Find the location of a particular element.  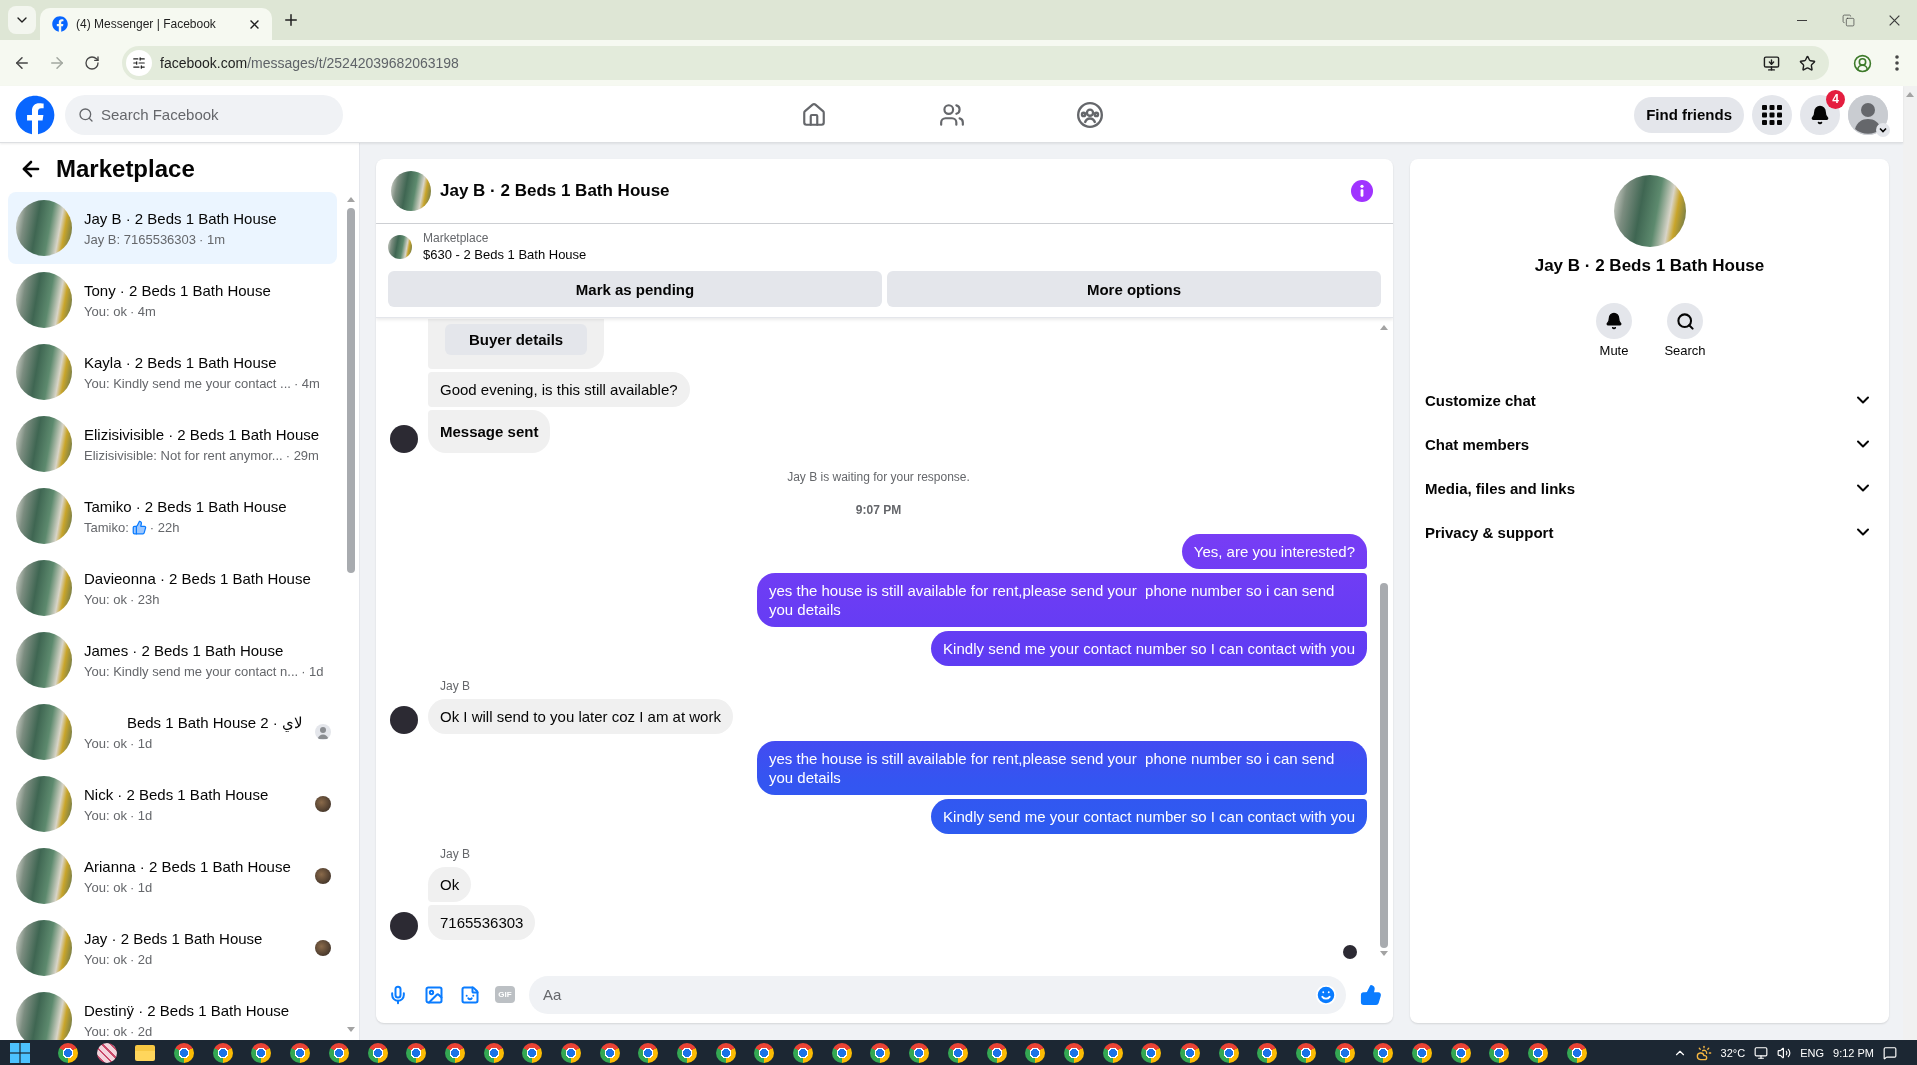

sticker-button is located at coordinates (470, 994).